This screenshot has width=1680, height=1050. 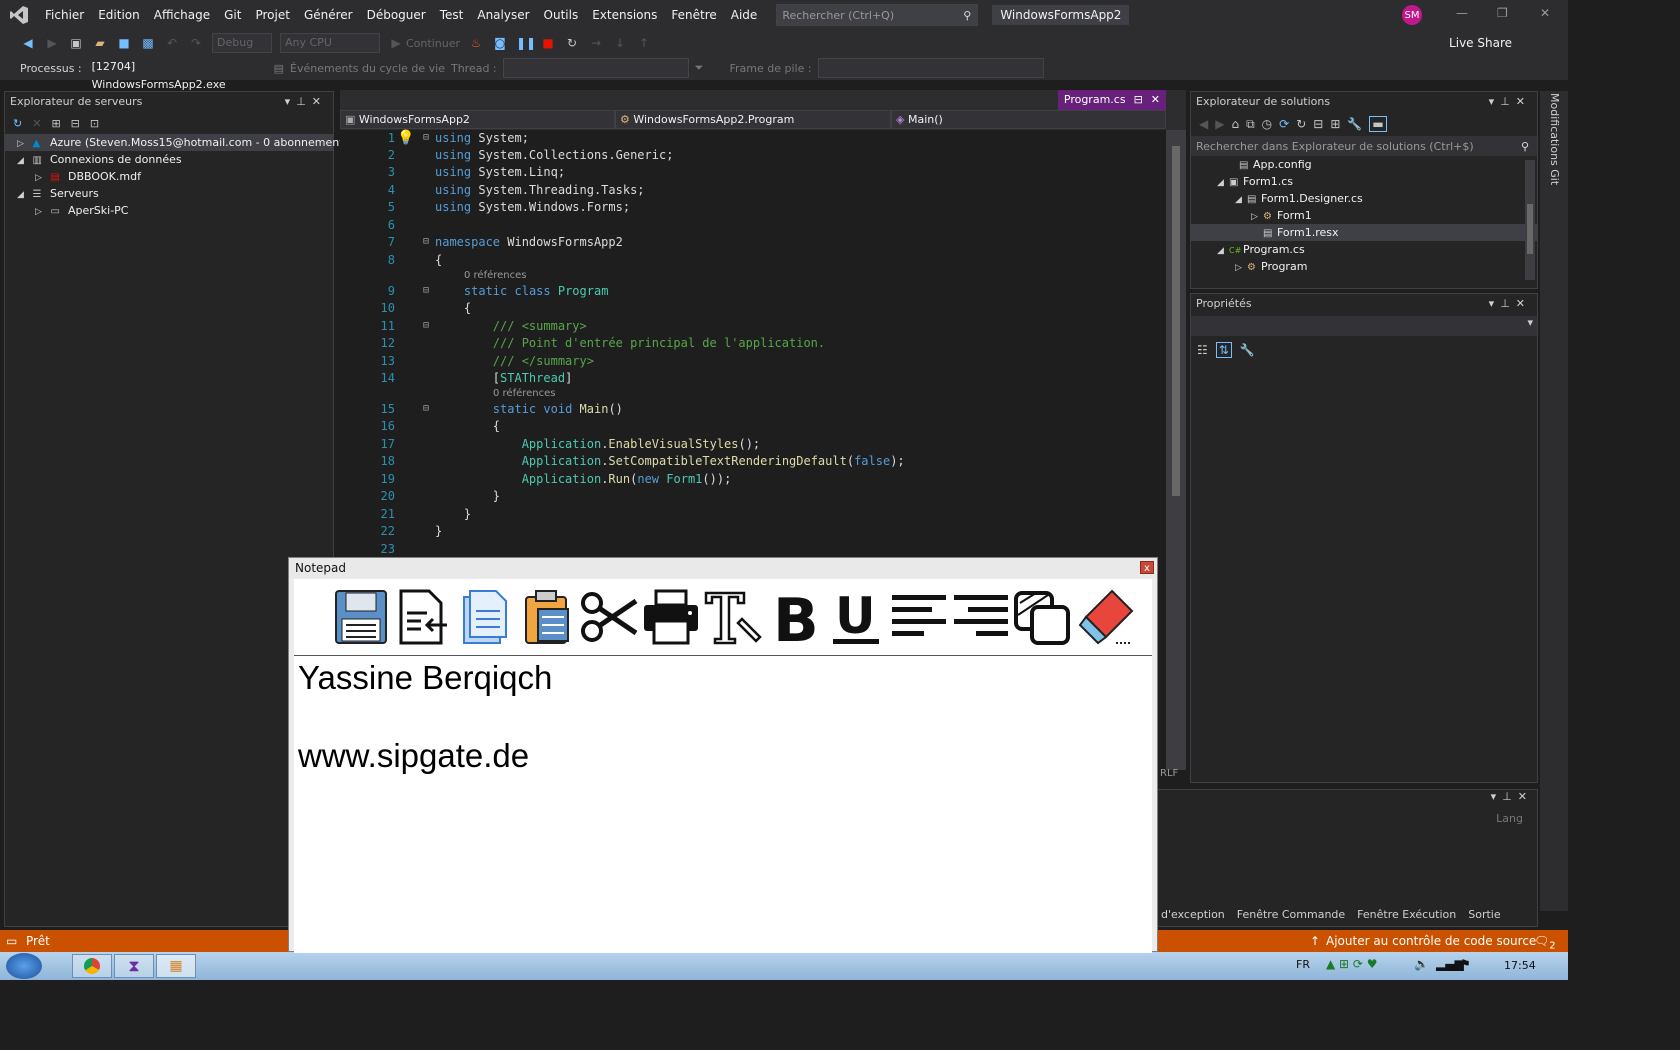 What do you see at coordinates (64, 15) in the screenshot?
I see `menu-file: Fichier` at bounding box center [64, 15].